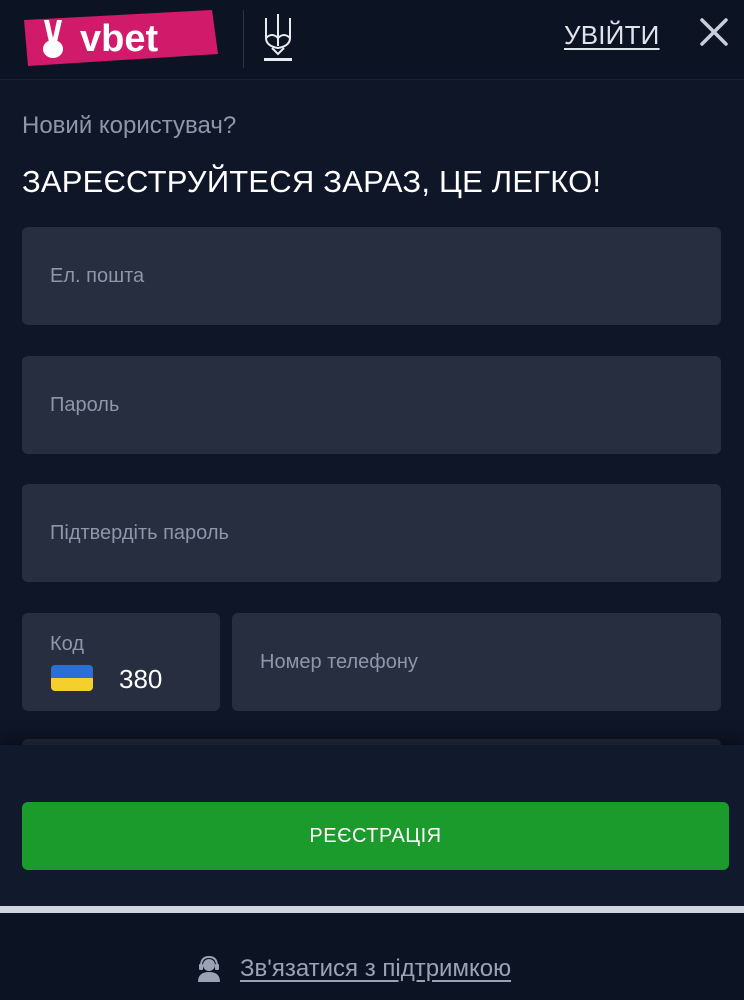  I want to click on ukraine-flag-icon, so click(72, 678).